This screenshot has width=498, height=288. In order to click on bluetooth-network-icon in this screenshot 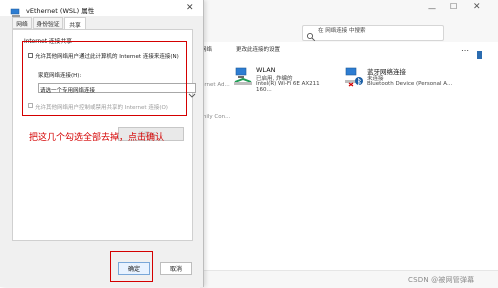, I will do `click(354, 77)`.